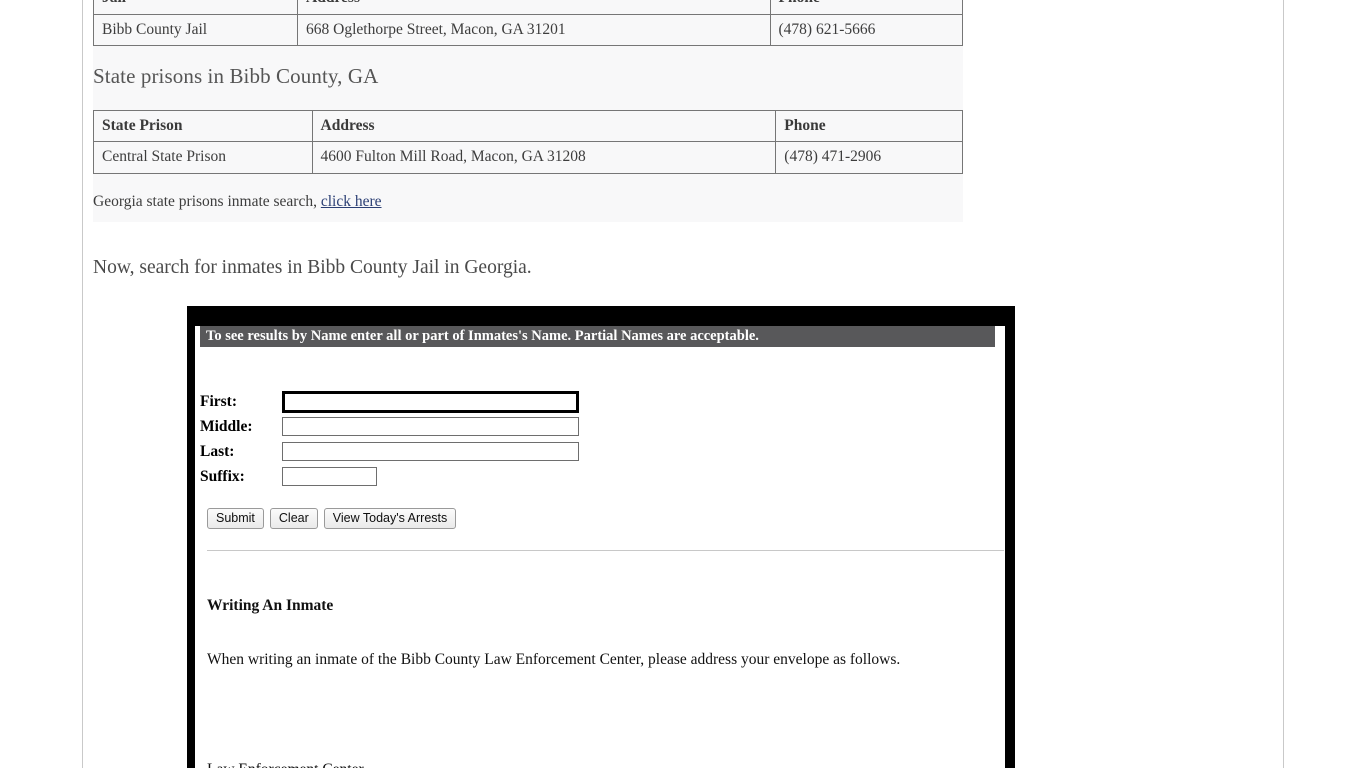  I want to click on last-name-label: Last:, so click(217, 451).